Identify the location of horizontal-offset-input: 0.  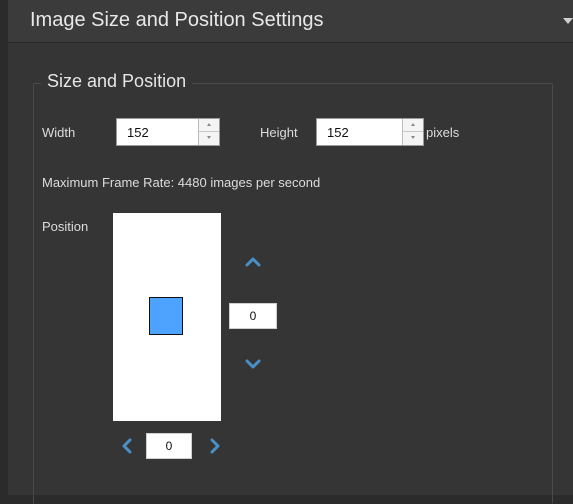
(169, 446).